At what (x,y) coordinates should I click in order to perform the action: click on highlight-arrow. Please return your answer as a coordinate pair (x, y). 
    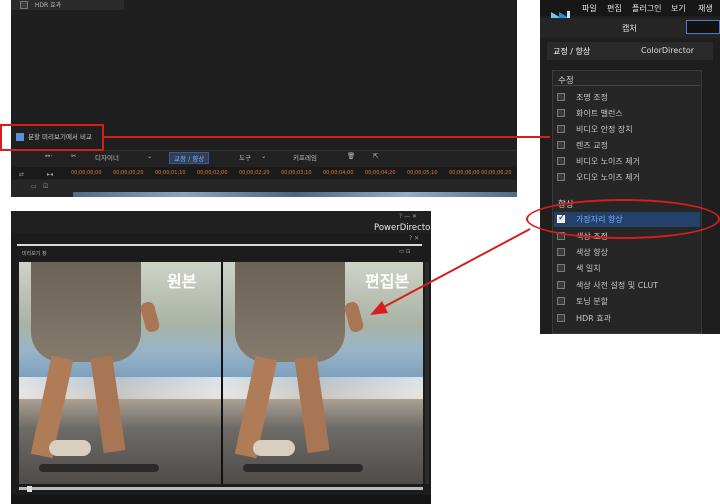
    Looking at the image, I should click on (450, 271).